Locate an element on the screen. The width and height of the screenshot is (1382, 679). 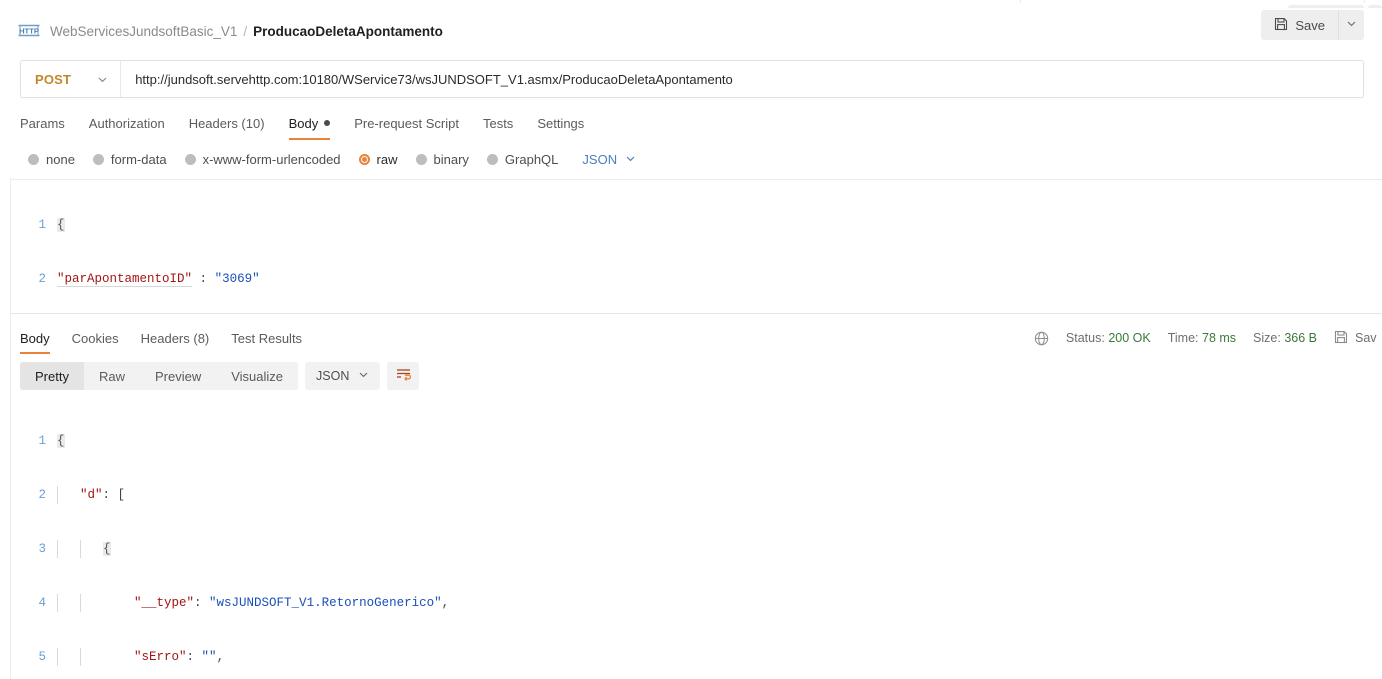
response-tab-cookies: Cookies is located at coordinates (95, 338).